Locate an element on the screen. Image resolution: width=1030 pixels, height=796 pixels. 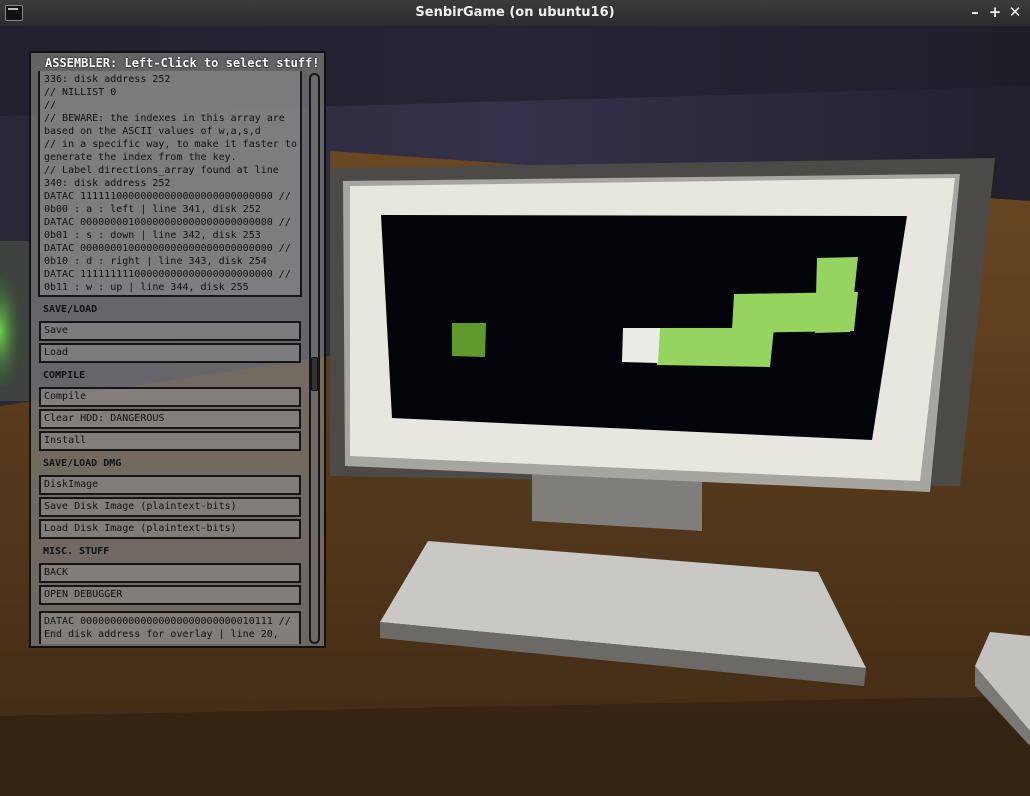
window-titlebar: SenbirGame (on ubuntu16) – + ✕ is located at coordinates (515, 13).